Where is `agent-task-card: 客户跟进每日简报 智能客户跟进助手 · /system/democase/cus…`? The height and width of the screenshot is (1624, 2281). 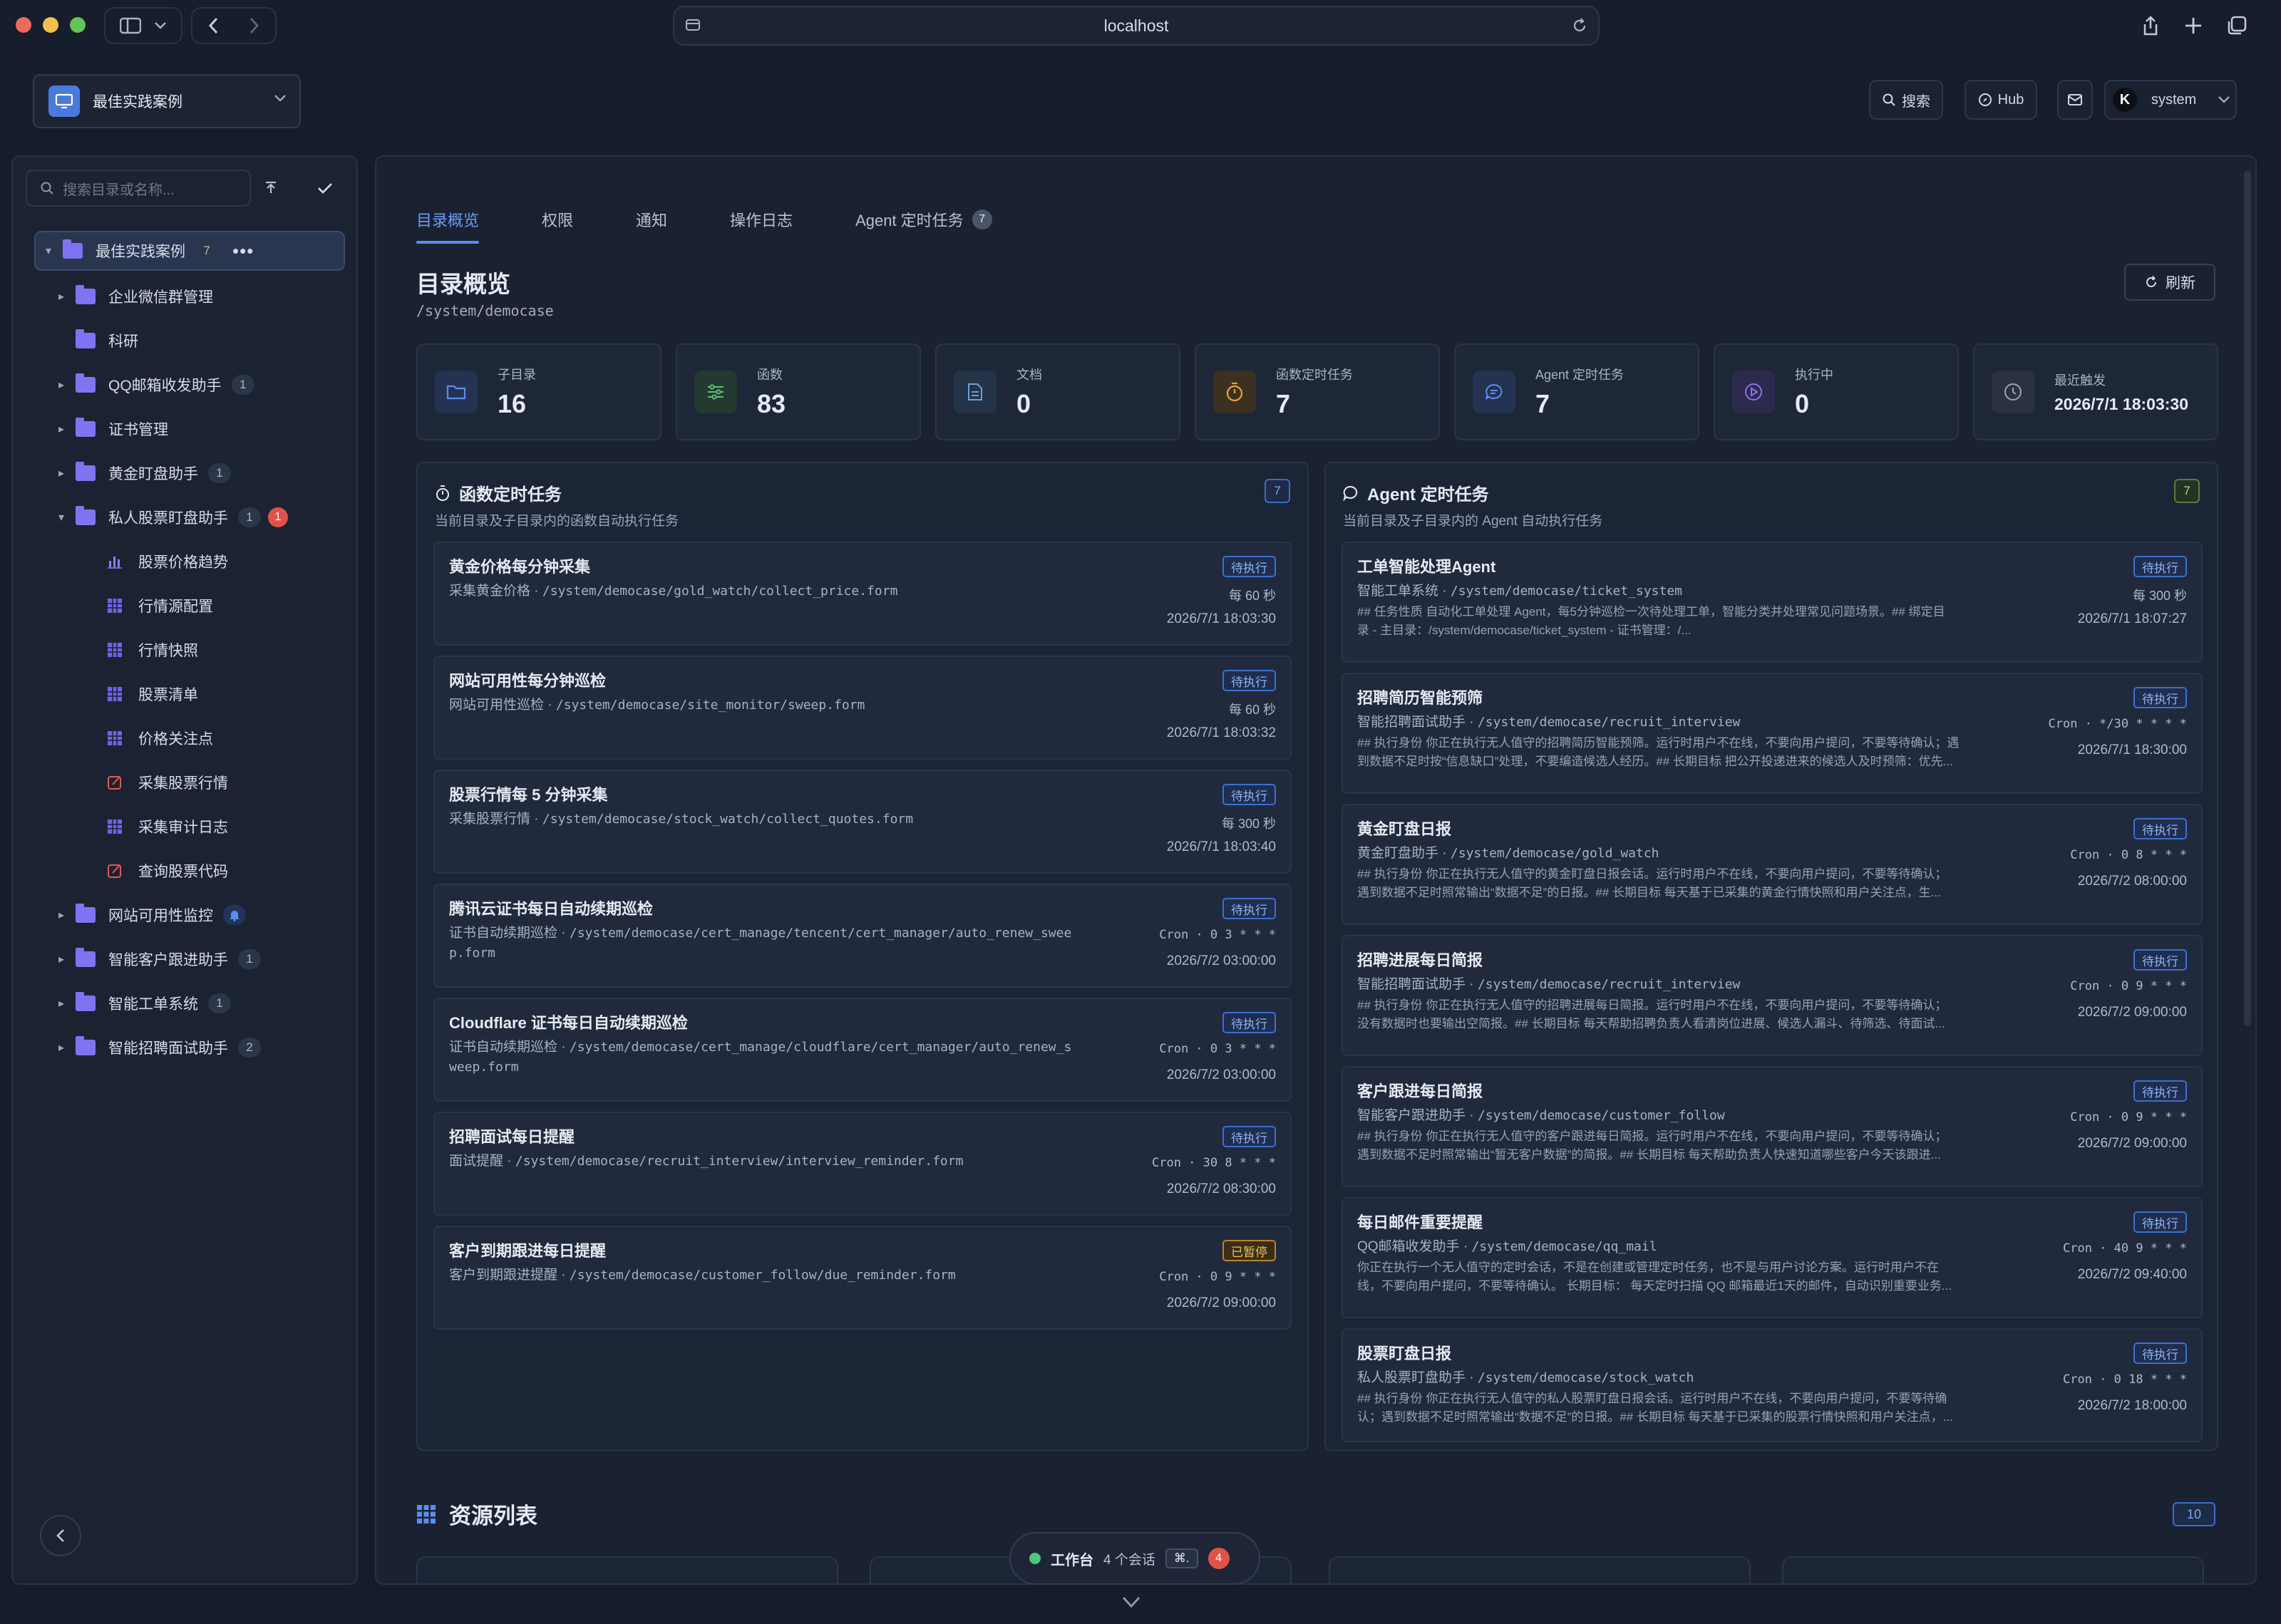 agent-task-card: 客户跟进每日简报 智能客户跟进助手 · /system/democase/cus… is located at coordinates (1772, 1126).